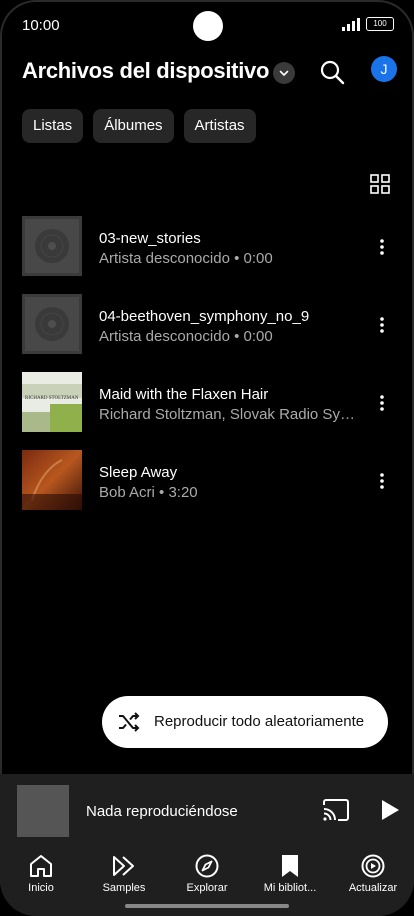 This screenshot has height=916, width=414. What do you see at coordinates (41, 25) in the screenshot?
I see `status-time: 10:00` at bounding box center [41, 25].